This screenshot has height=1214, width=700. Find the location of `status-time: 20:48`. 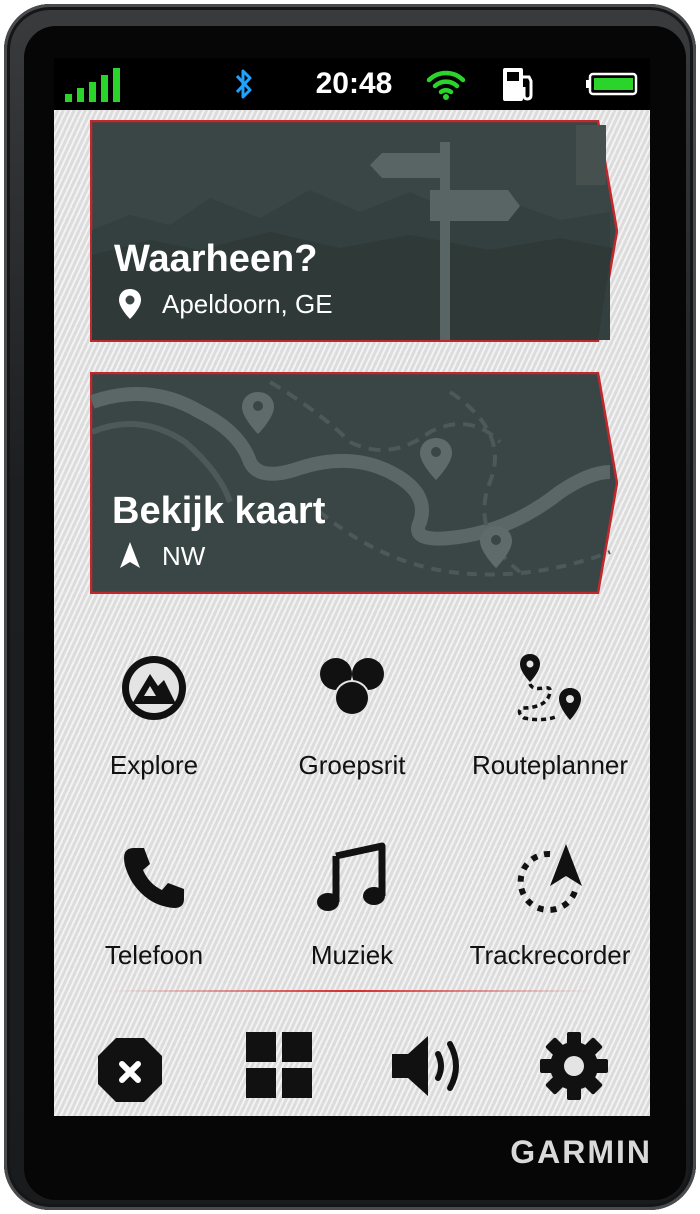

status-time: 20:48 is located at coordinates (354, 83).